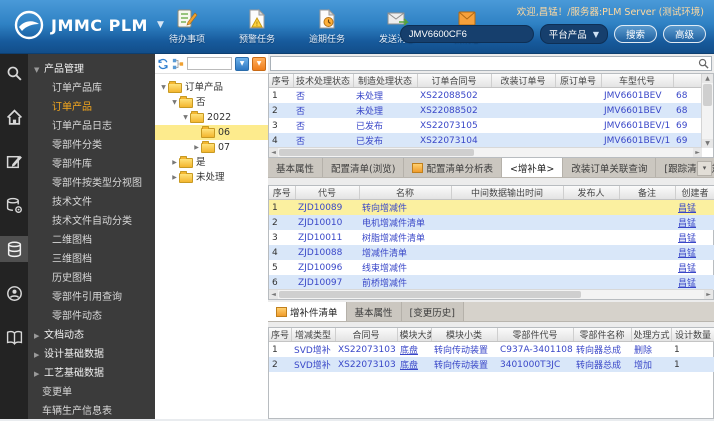 This screenshot has width=714, height=421. What do you see at coordinates (323, 81) in the screenshot?
I see `column-header: 技术处理状态` at bounding box center [323, 81].